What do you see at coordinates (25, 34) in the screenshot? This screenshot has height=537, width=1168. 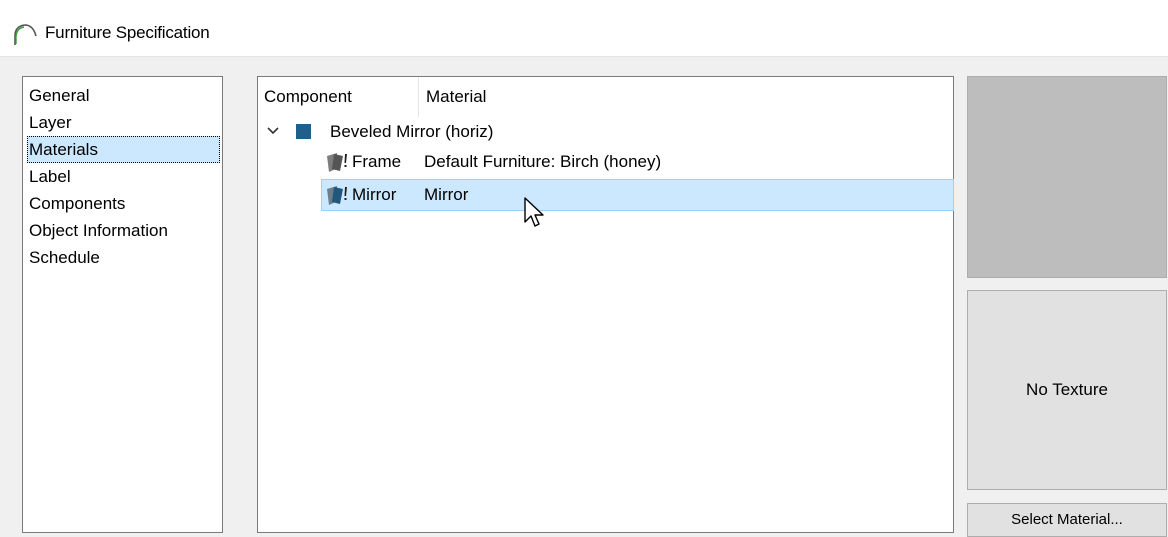 I see `arch-app-icon` at bounding box center [25, 34].